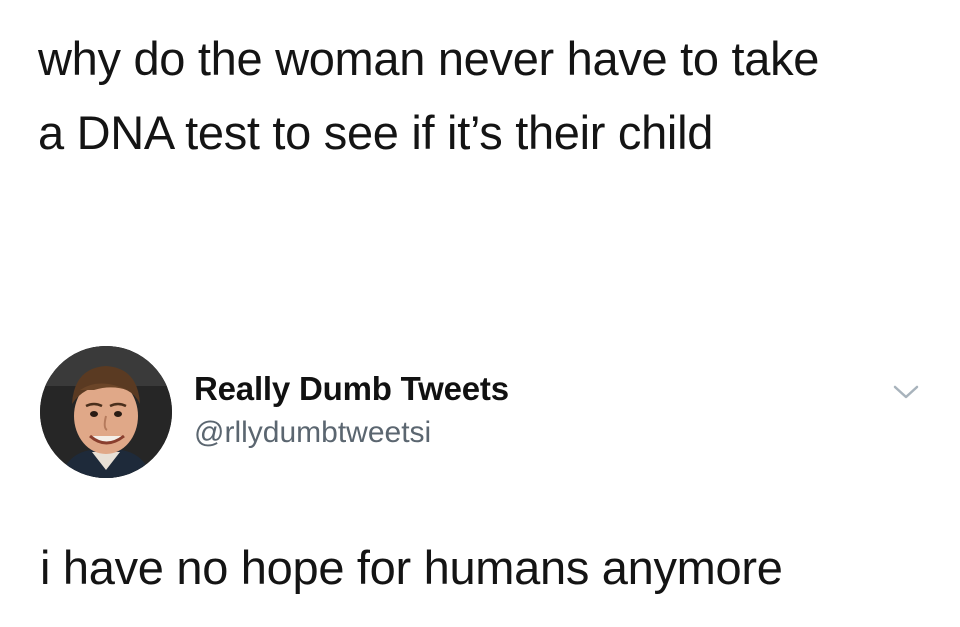 This screenshot has width=960, height=627. I want to click on avatar-image, so click(106, 412).